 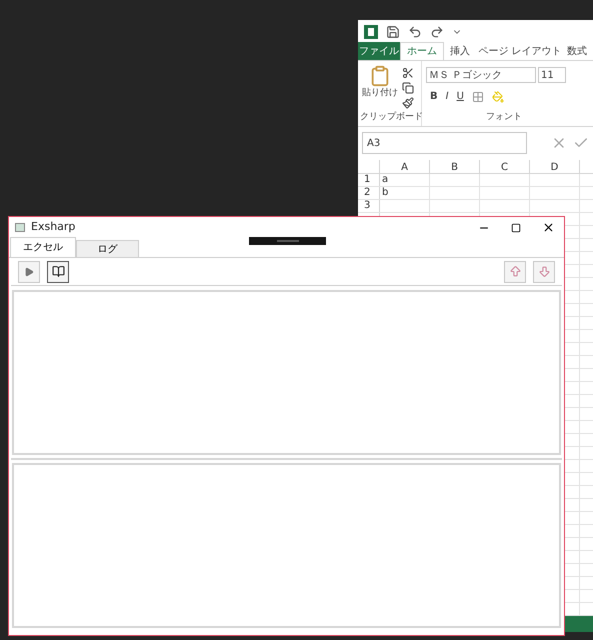 I want to click on undo-icon, so click(x=415, y=31).